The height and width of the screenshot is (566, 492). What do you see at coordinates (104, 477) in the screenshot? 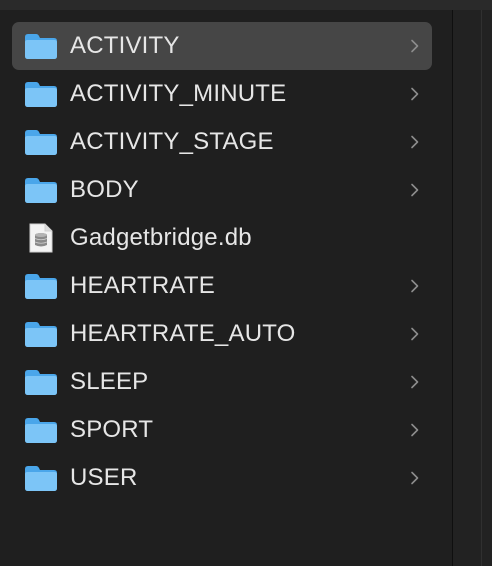
I see `item-label: USER` at bounding box center [104, 477].